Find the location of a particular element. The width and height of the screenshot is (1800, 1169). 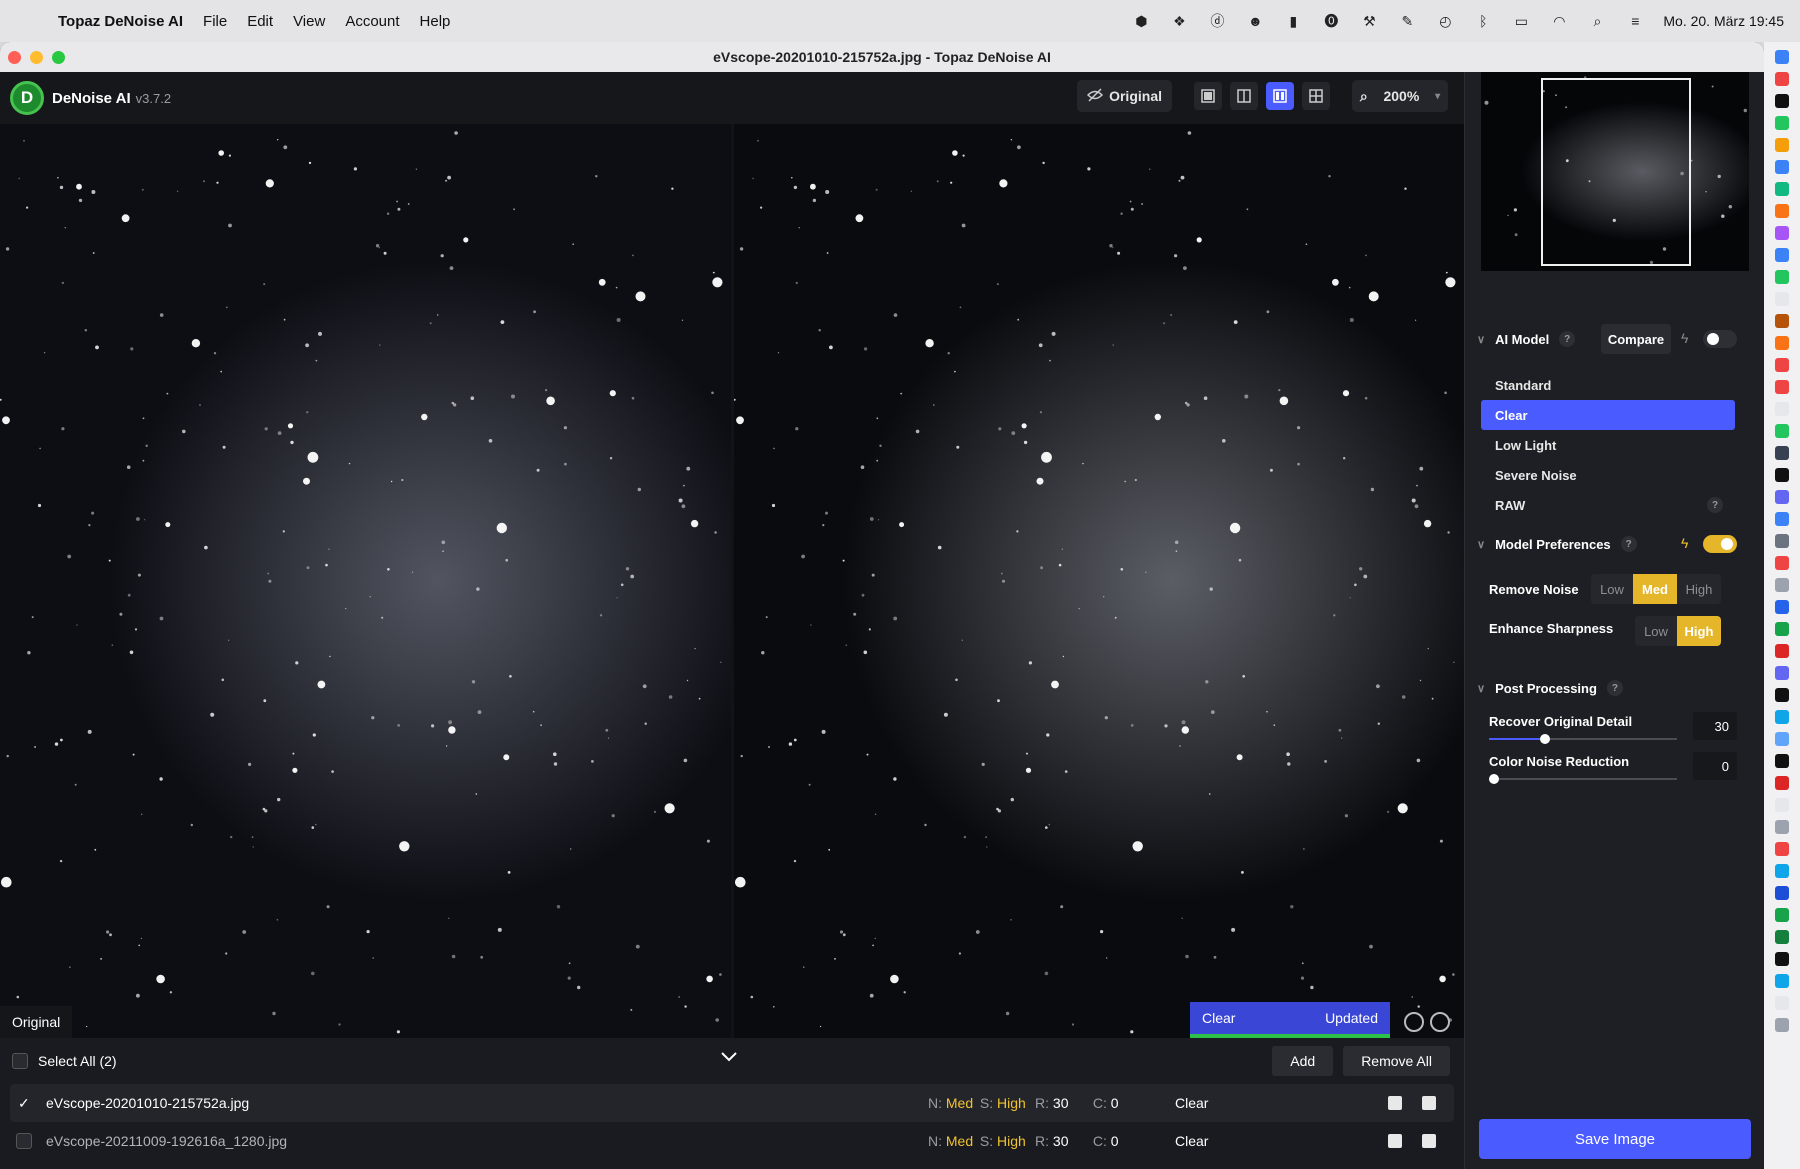

navigator-thumbnail is located at coordinates (1615, 171).